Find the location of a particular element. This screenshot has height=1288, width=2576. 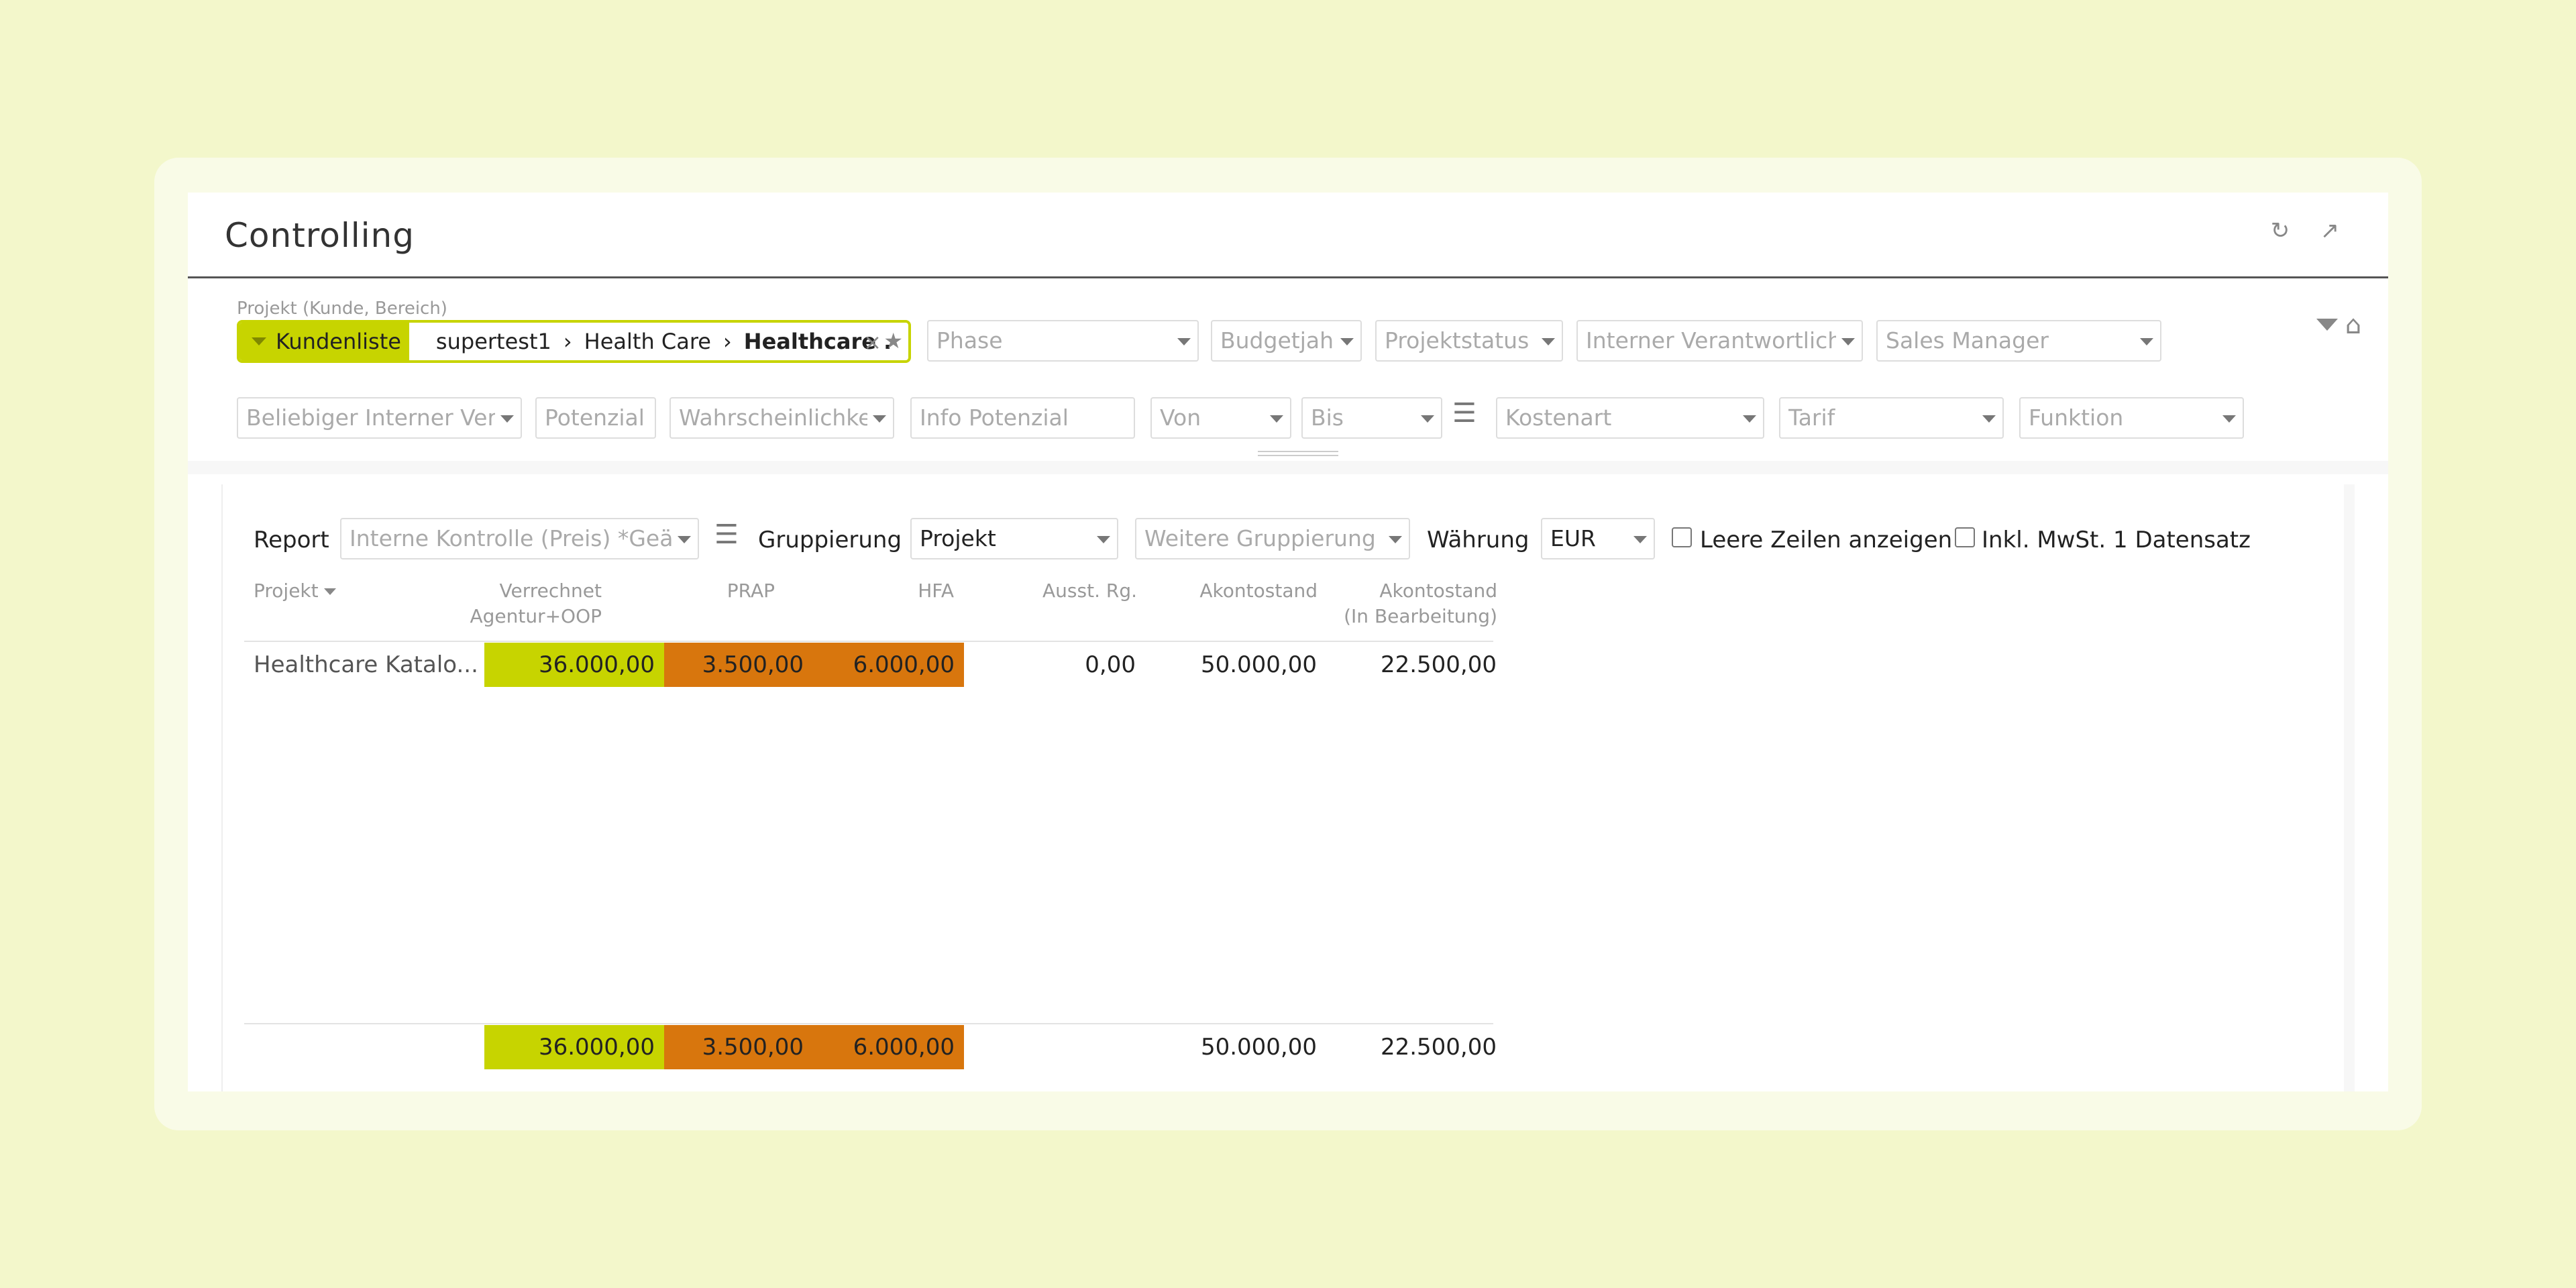

leere-zeilen-checkbox is located at coordinates (1682, 537).